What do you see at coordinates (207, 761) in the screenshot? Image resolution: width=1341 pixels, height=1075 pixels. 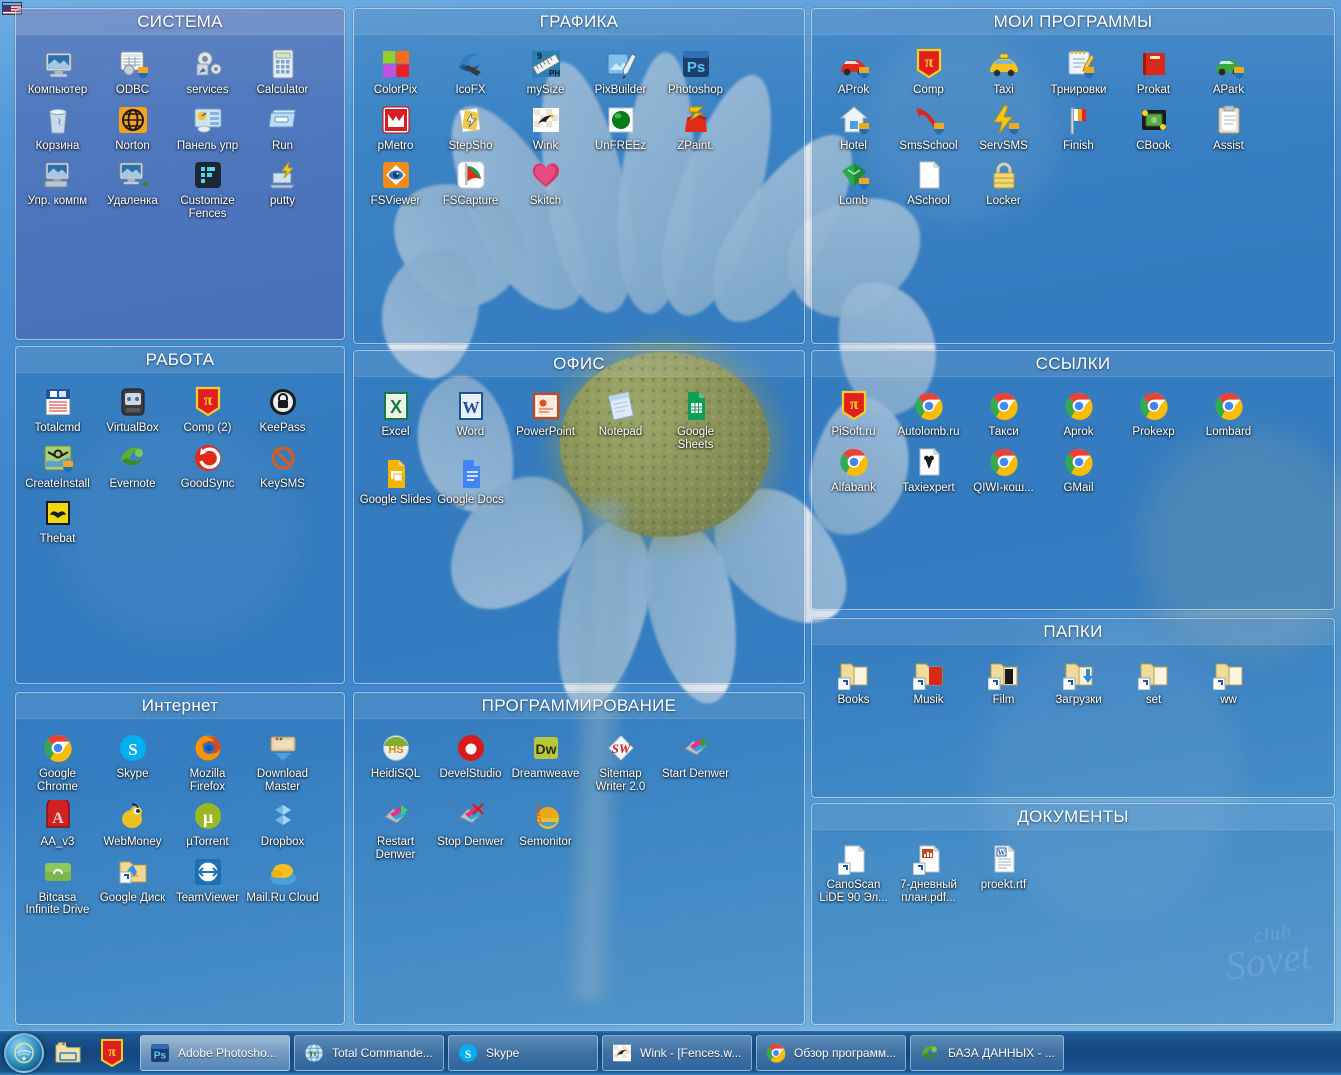 I see `desktop-icon-internet-2: Mozilla Firefox` at bounding box center [207, 761].